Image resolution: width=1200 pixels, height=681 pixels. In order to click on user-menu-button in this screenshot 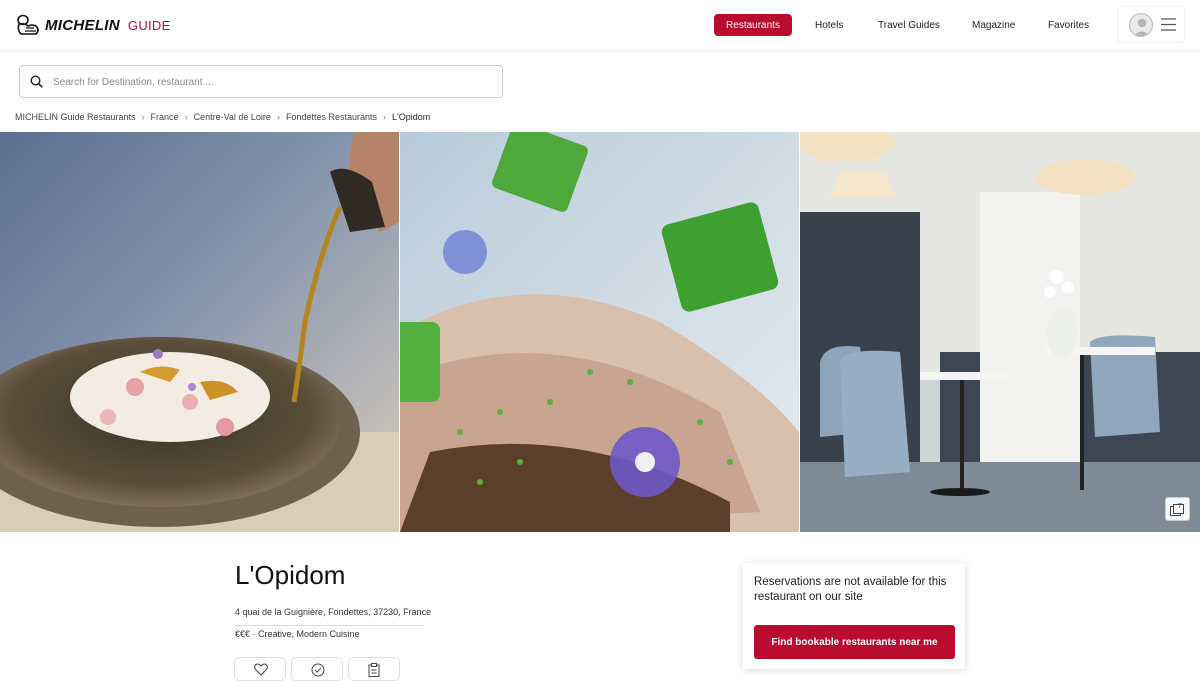, I will do `click(1151, 24)`.